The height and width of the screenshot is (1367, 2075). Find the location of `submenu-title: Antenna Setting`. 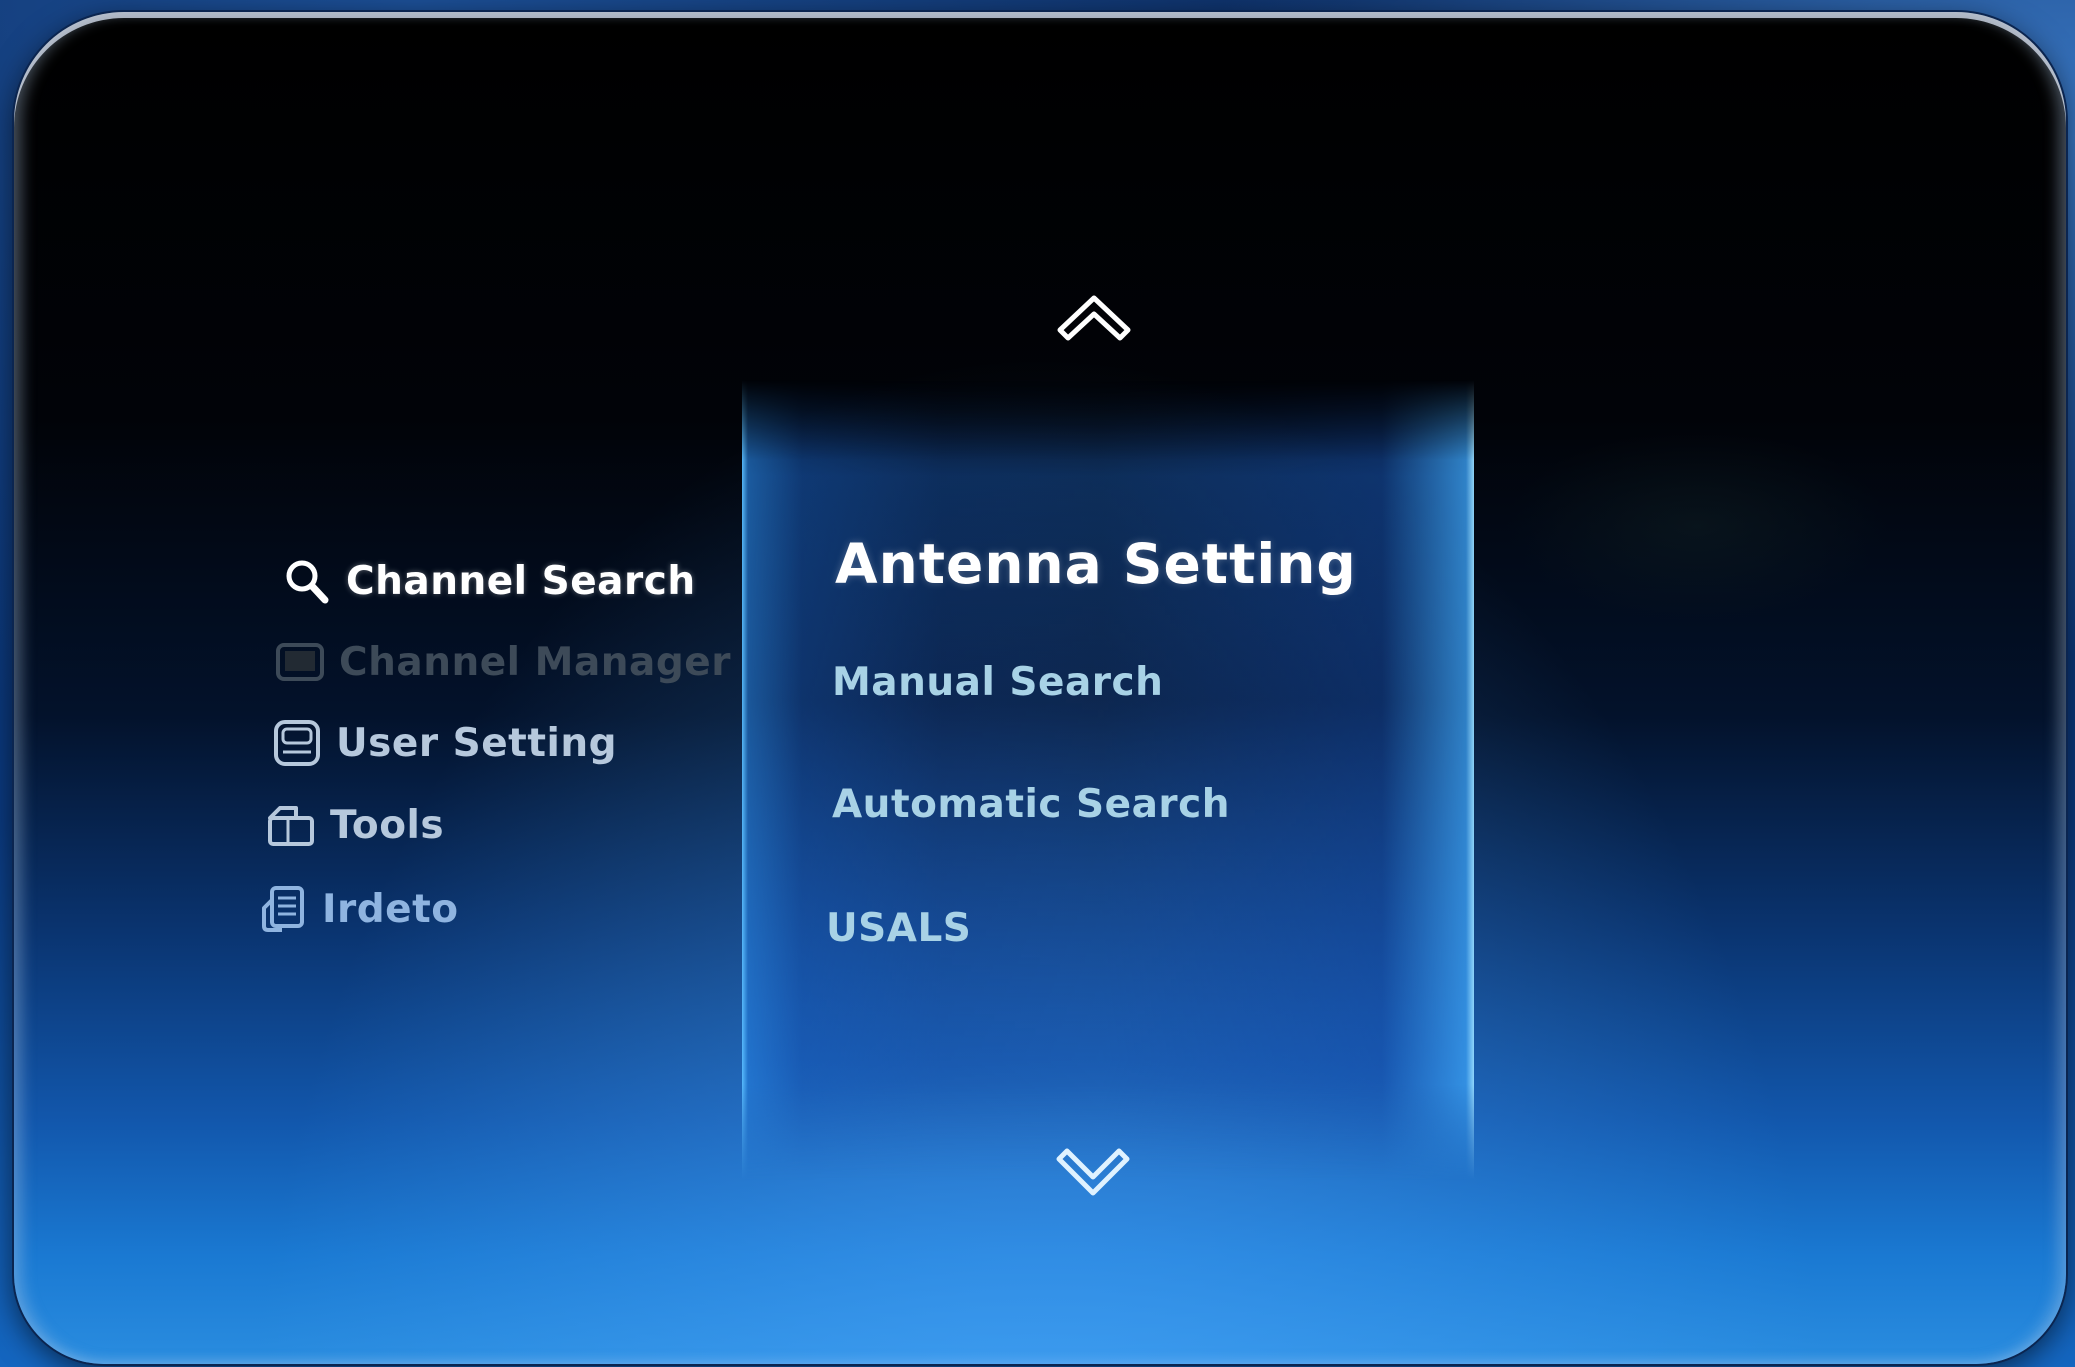

submenu-title: Antenna Setting is located at coordinates (1096, 564).